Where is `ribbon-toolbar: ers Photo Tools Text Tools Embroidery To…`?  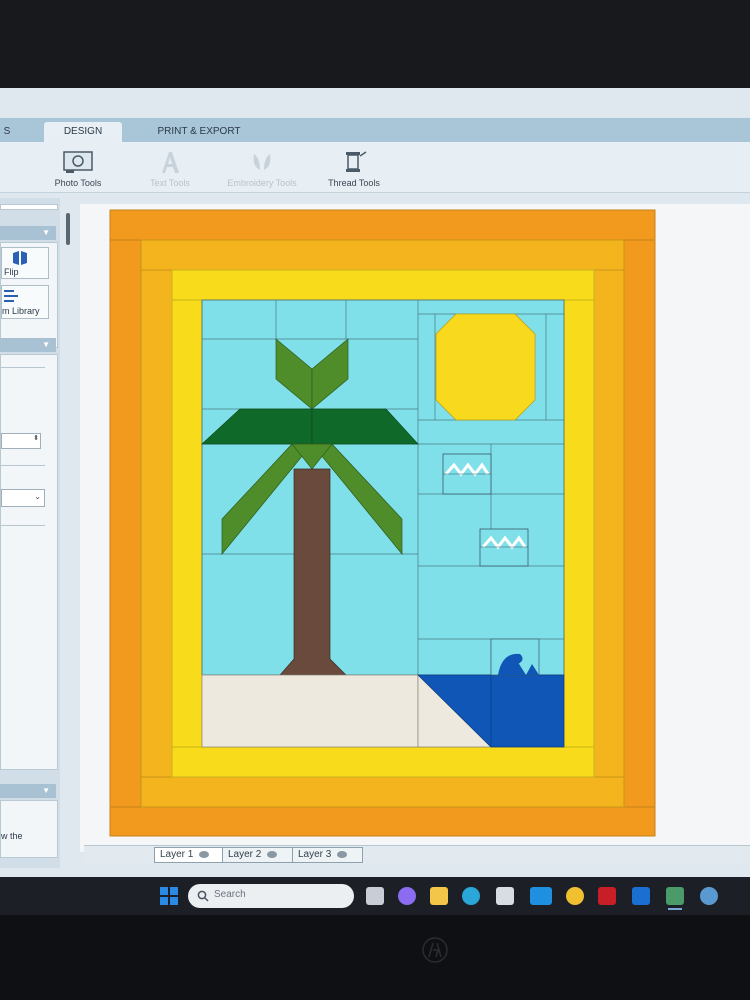 ribbon-toolbar: ers Photo Tools Text Tools Embroidery To… is located at coordinates (375, 167).